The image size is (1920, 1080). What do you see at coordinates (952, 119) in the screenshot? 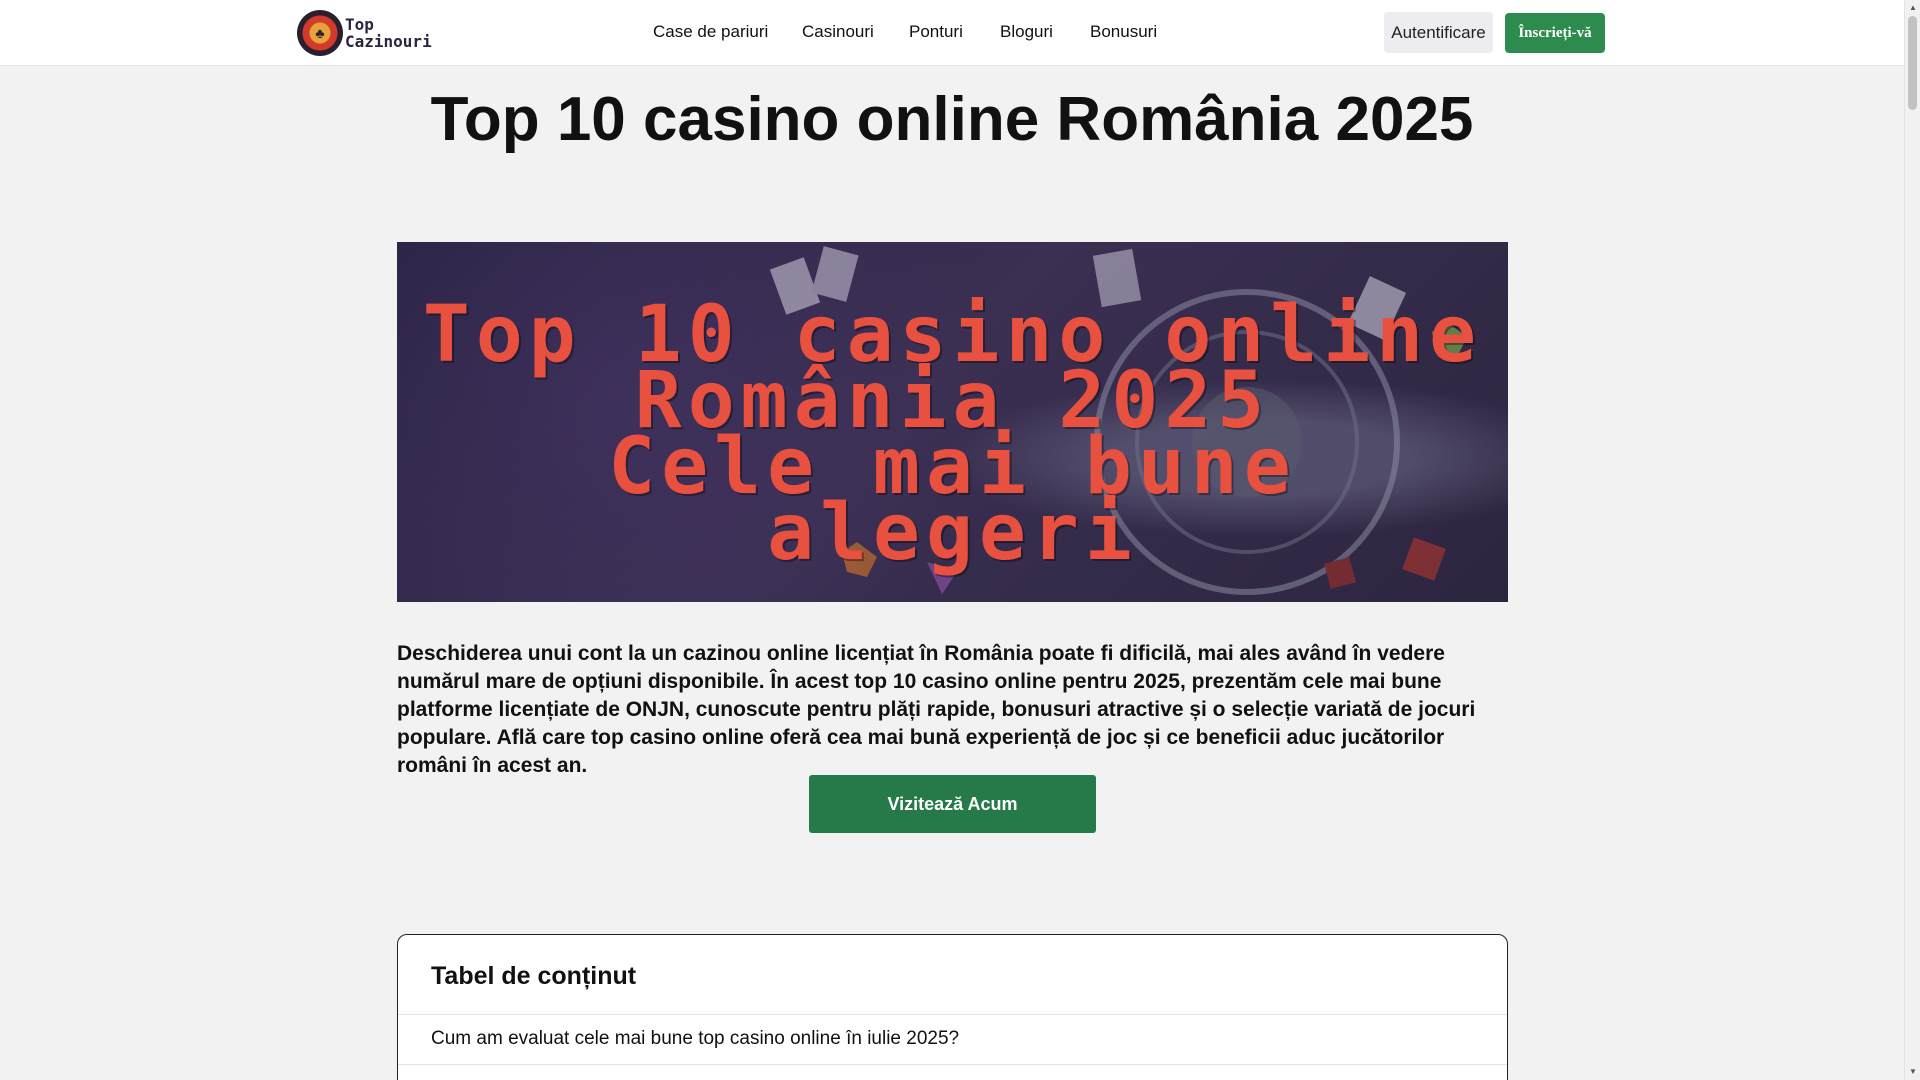
I see `page-title: Top 10 casino online România 2025` at bounding box center [952, 119].